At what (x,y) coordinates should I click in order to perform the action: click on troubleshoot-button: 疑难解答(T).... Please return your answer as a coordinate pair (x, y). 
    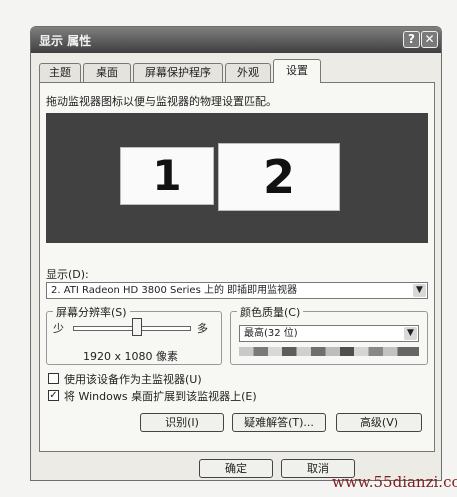
    Looking at the image, I should click on (279, 422).